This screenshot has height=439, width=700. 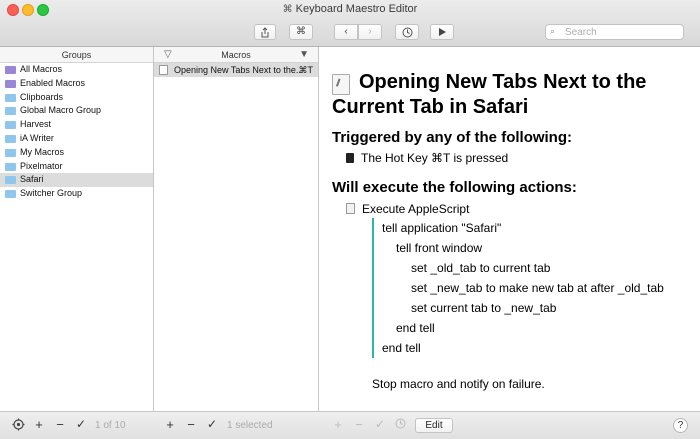 What do you see at coordinates (76, 125) in the screenshot?
I see `group-item: Harvest` at bounding box center [76, 125].